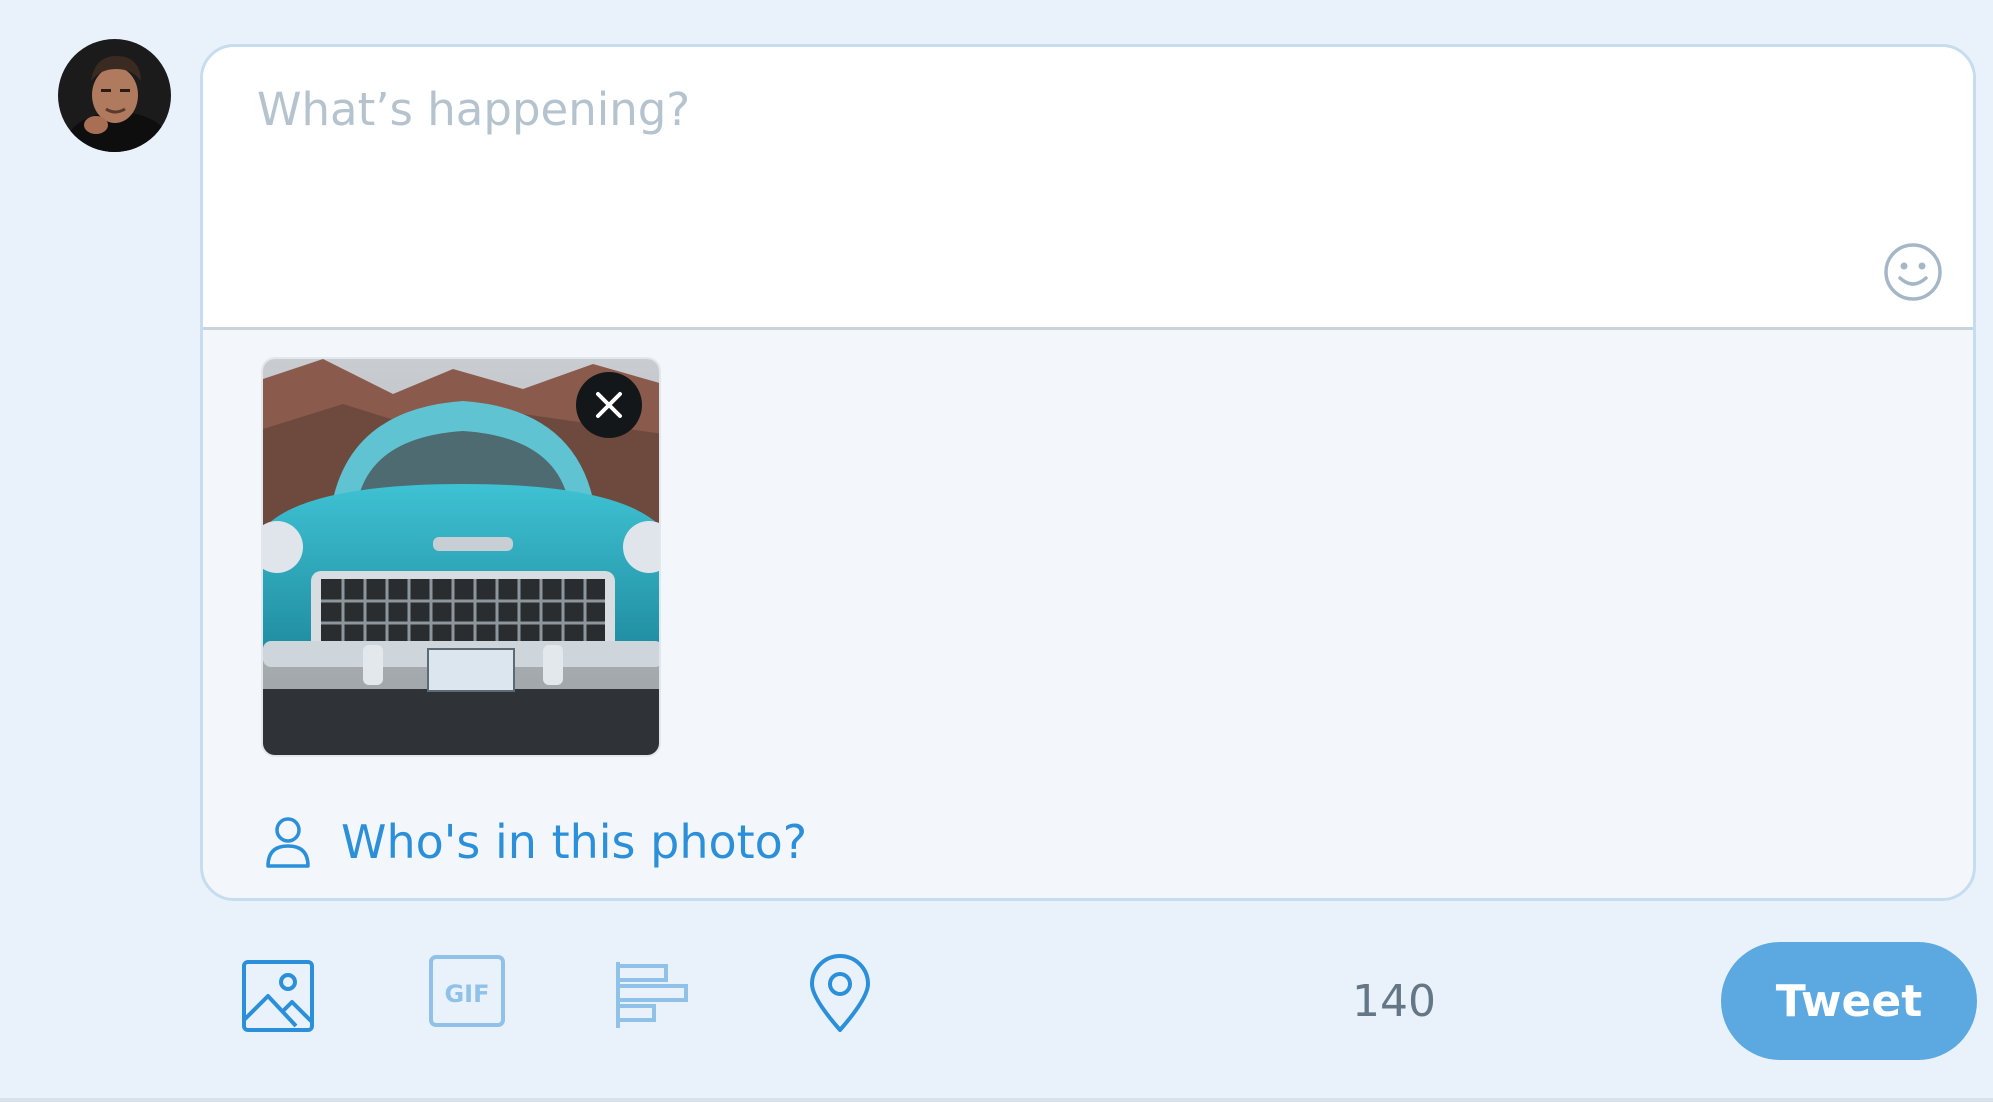 This screenshot has height=1102, width=1993. Describe the element at coordinates (840, 993) in the screenshot. I see `location-pin-icon` at that location.